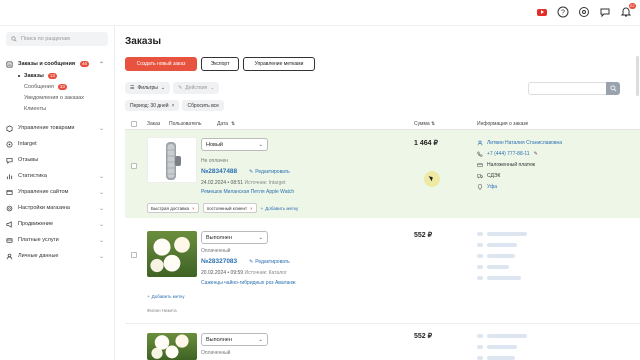 The width and height of the screenshot is (640, 360). I want to click on box-icon, so click(9, 128).